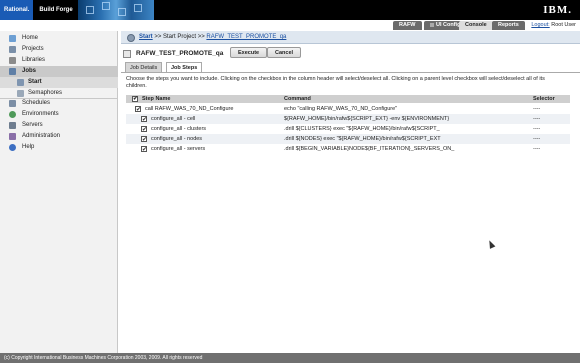 Image resolution: width=580 pixels, height=363 pixels. What do you see at coordinates (12, 125) in the screenshot?
I see `servers-icon` at bounding box center [12, 125].